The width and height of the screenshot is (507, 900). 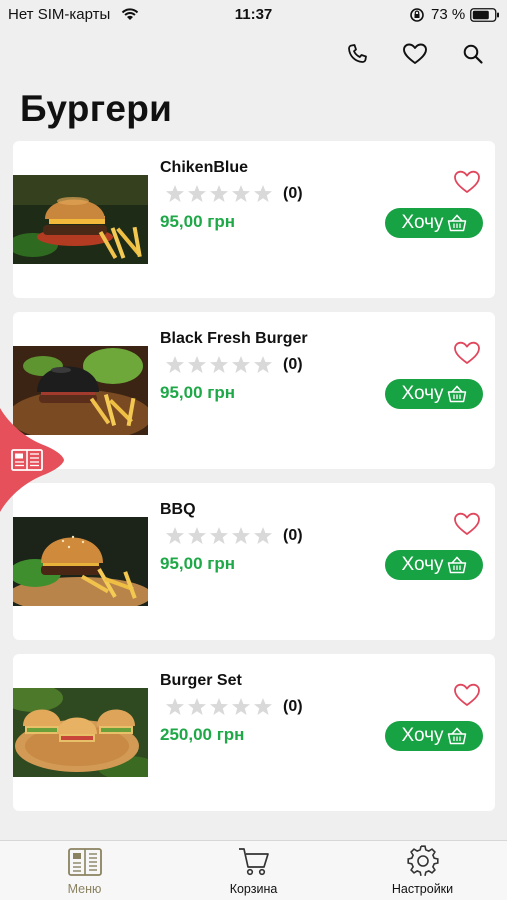 I want to click on heart-icon, so click(x=415, y=54).